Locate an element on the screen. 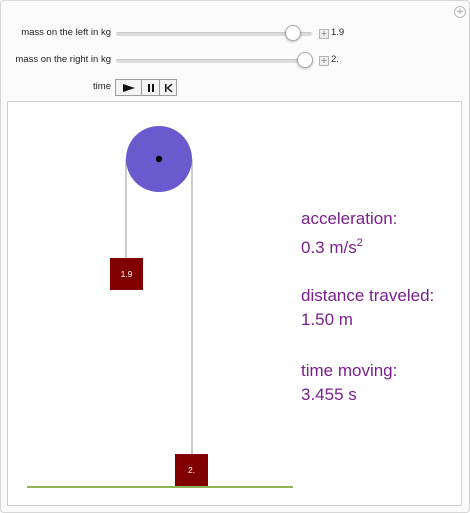 This screenshot has width=470, height=513. reset-button is located at coordinates (168, 87).